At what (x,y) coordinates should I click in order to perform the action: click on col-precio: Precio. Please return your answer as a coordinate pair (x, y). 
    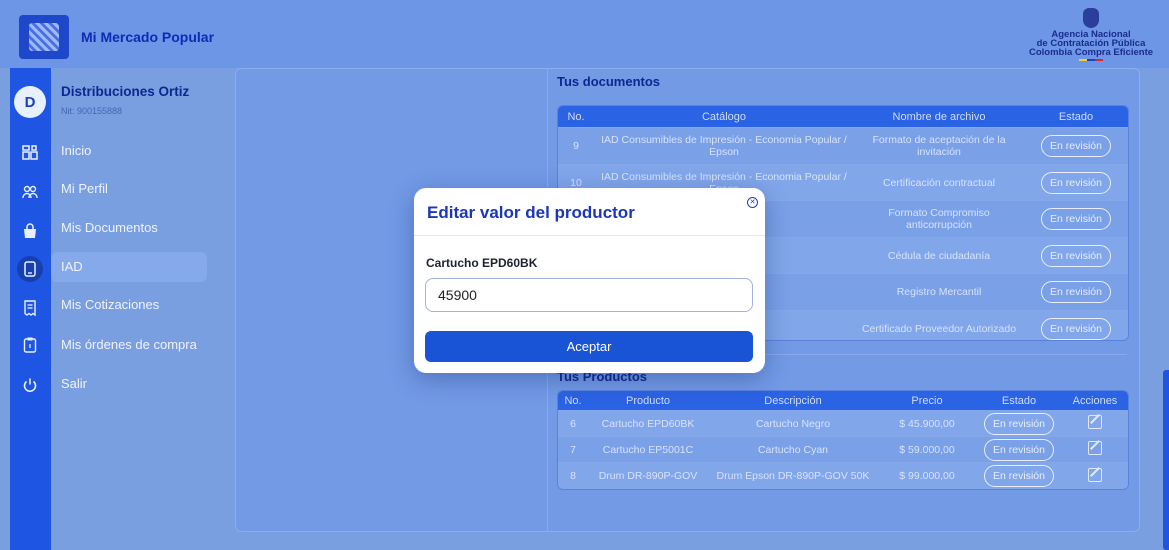
    Looking at the image, I should click on (927, 400).